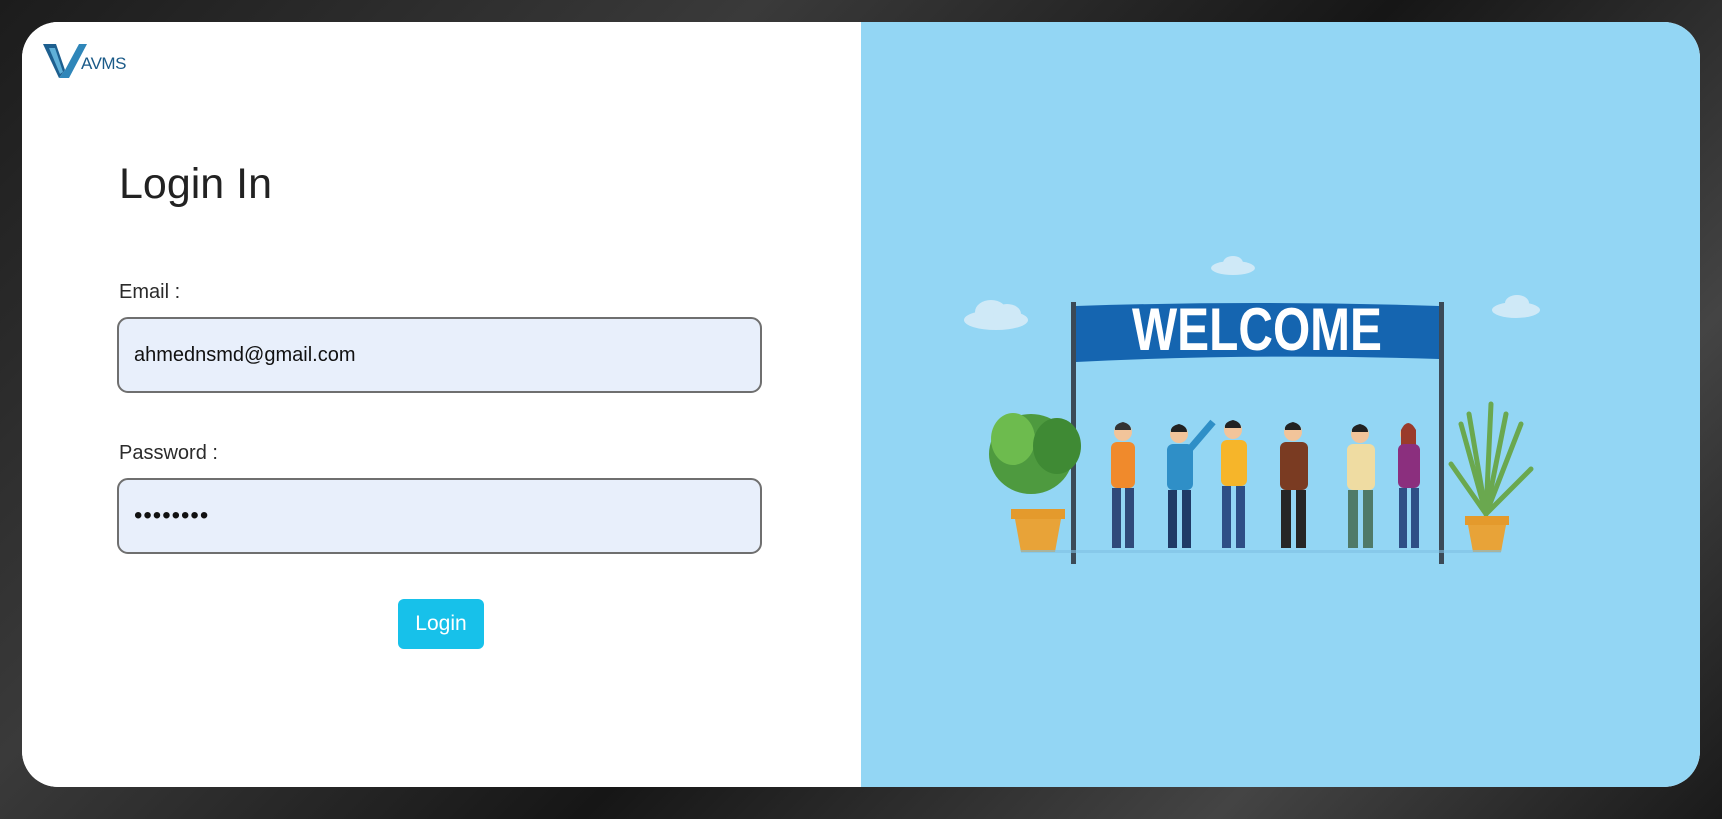 The height and width of the screenshot is (819, 1722). What do you see at coordinates (1261, 551) in the screenshot?
I see `ground` at bounding box center [1261, 551].